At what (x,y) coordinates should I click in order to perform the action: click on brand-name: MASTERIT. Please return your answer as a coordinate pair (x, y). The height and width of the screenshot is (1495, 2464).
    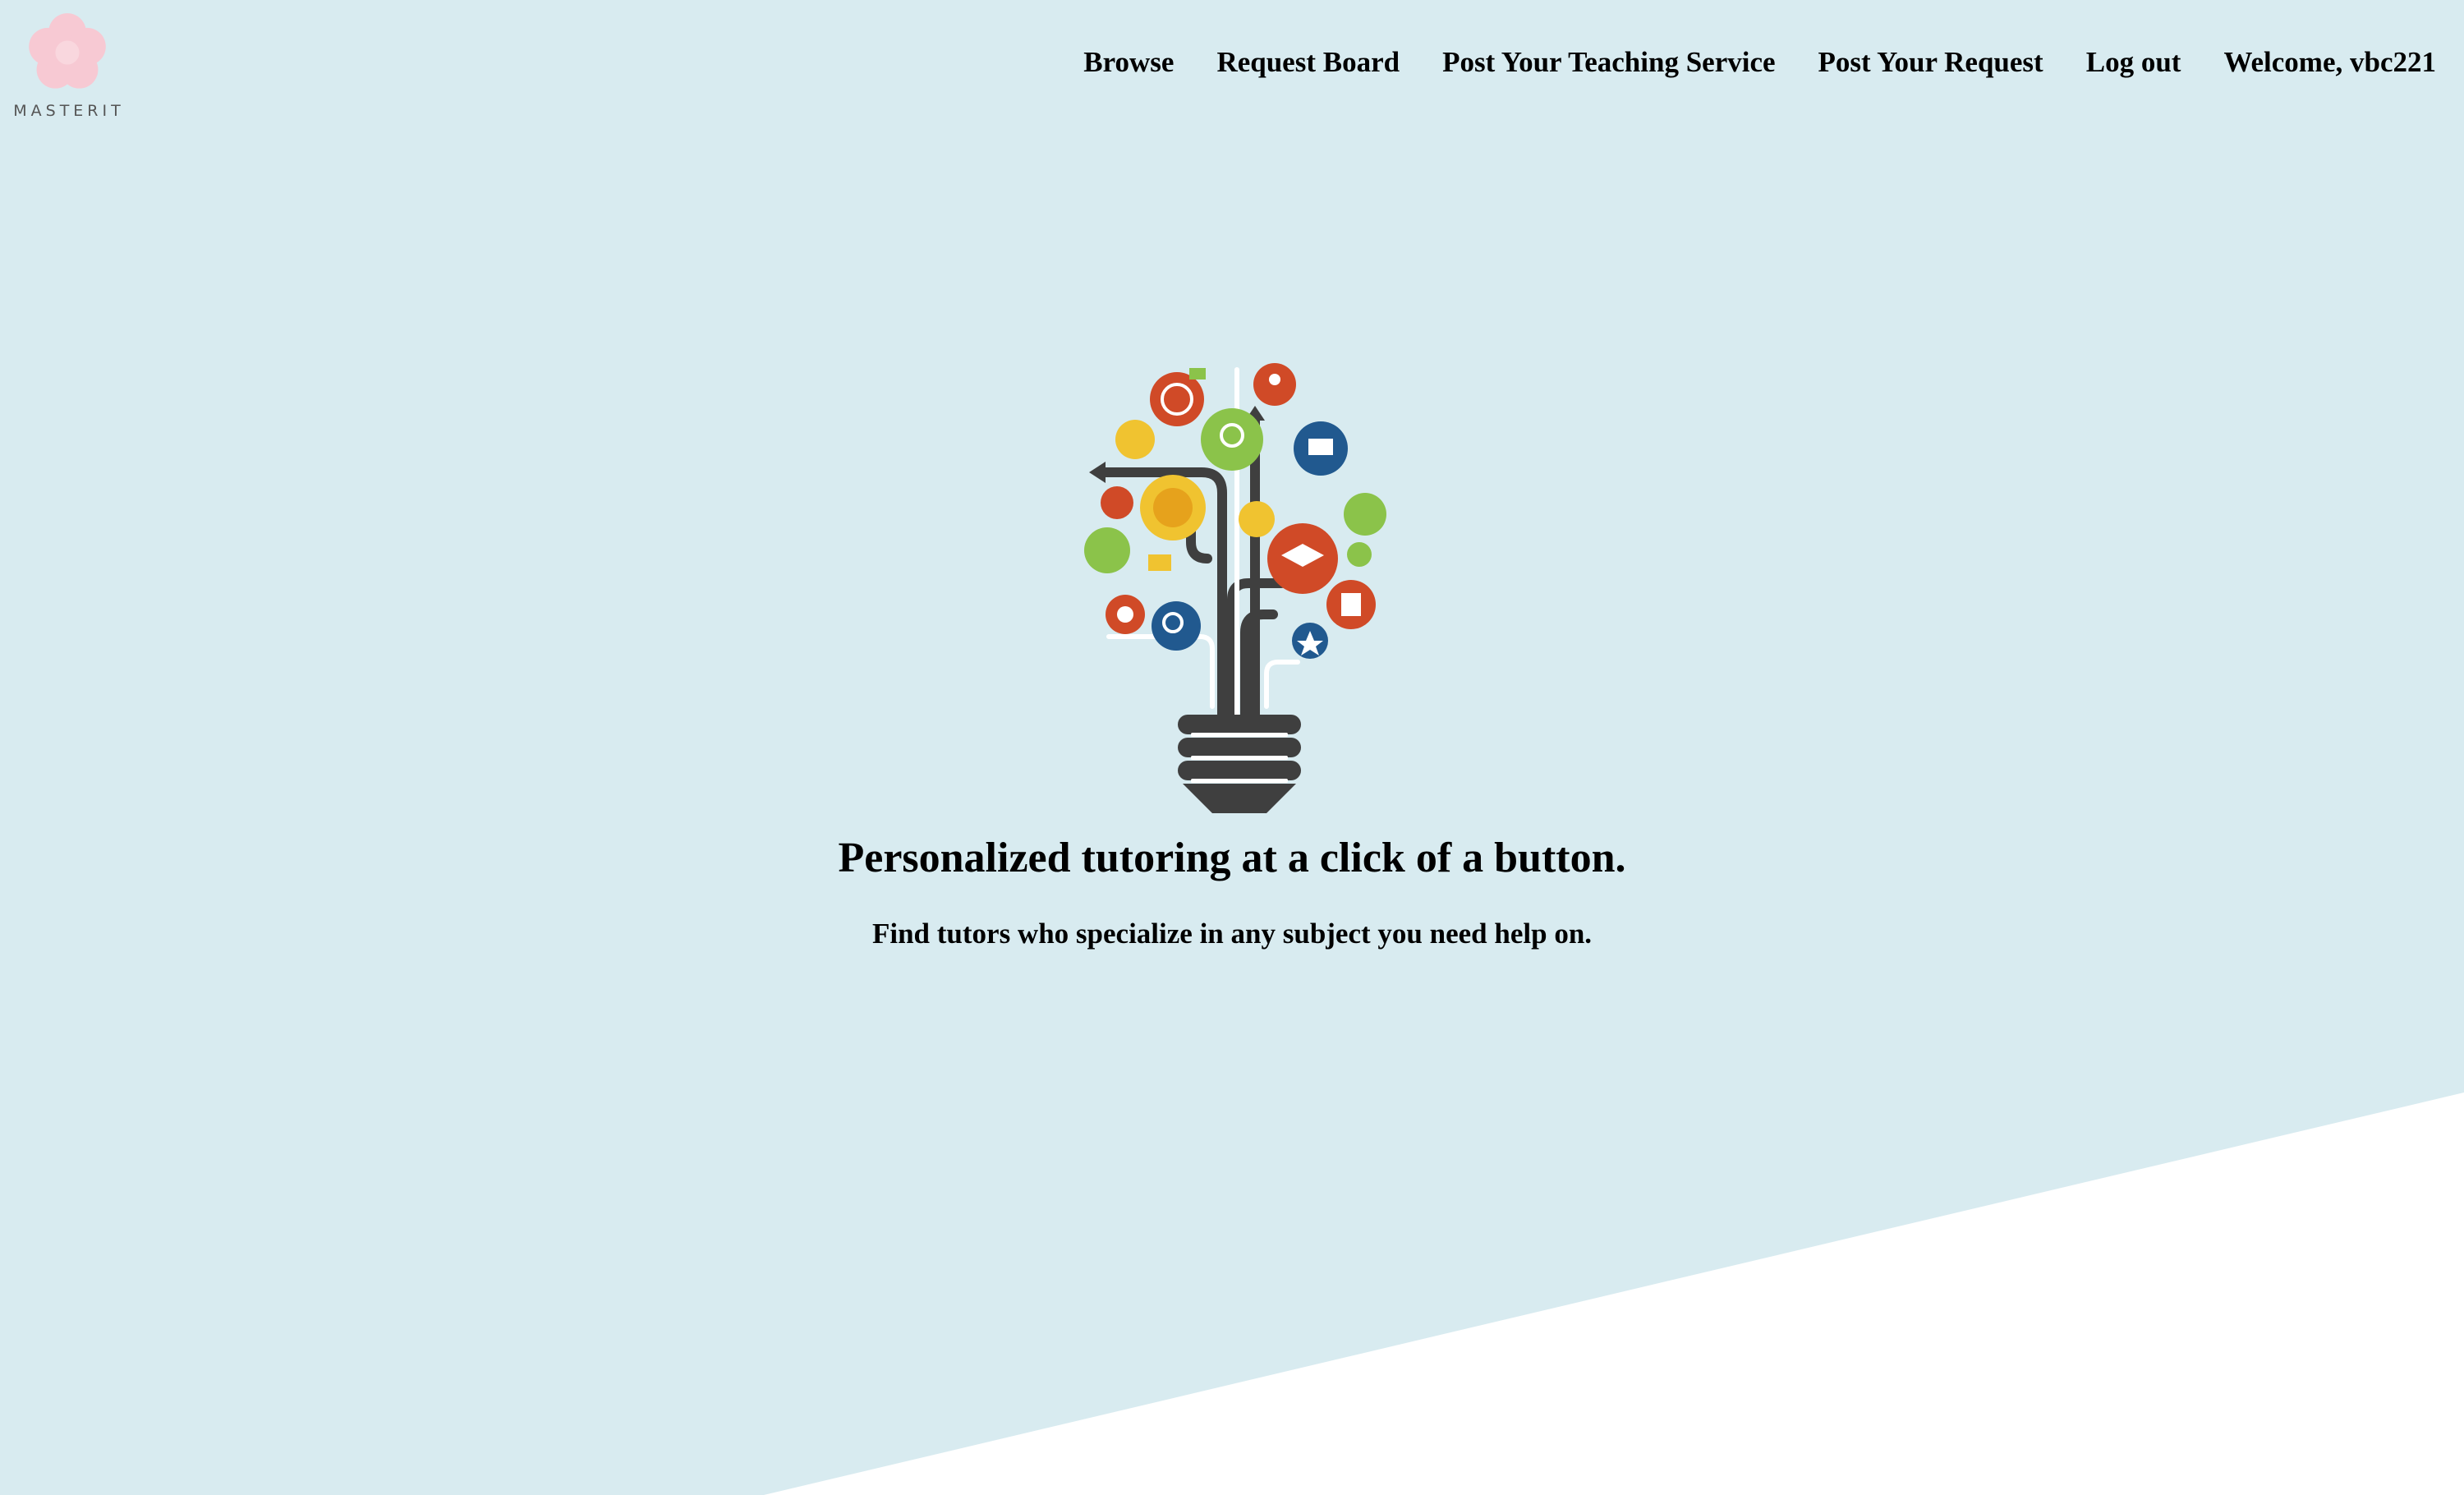
    Looking at the image, I should click on (69, 111).